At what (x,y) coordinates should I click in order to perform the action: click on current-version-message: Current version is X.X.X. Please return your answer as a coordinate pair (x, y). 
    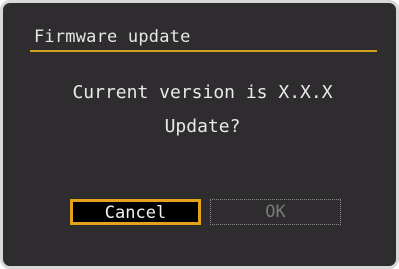
    Looking at the image, I should click on (202, 92).